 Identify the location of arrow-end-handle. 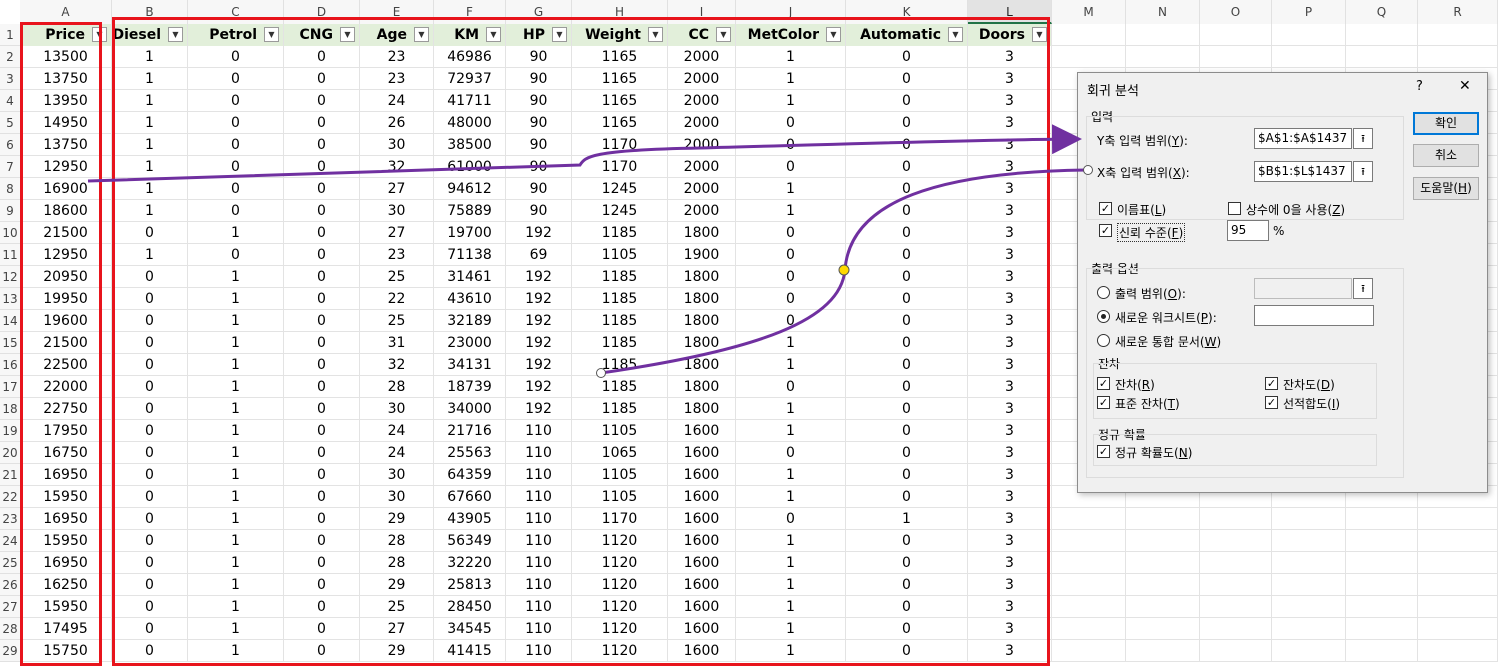
(1088, 170).